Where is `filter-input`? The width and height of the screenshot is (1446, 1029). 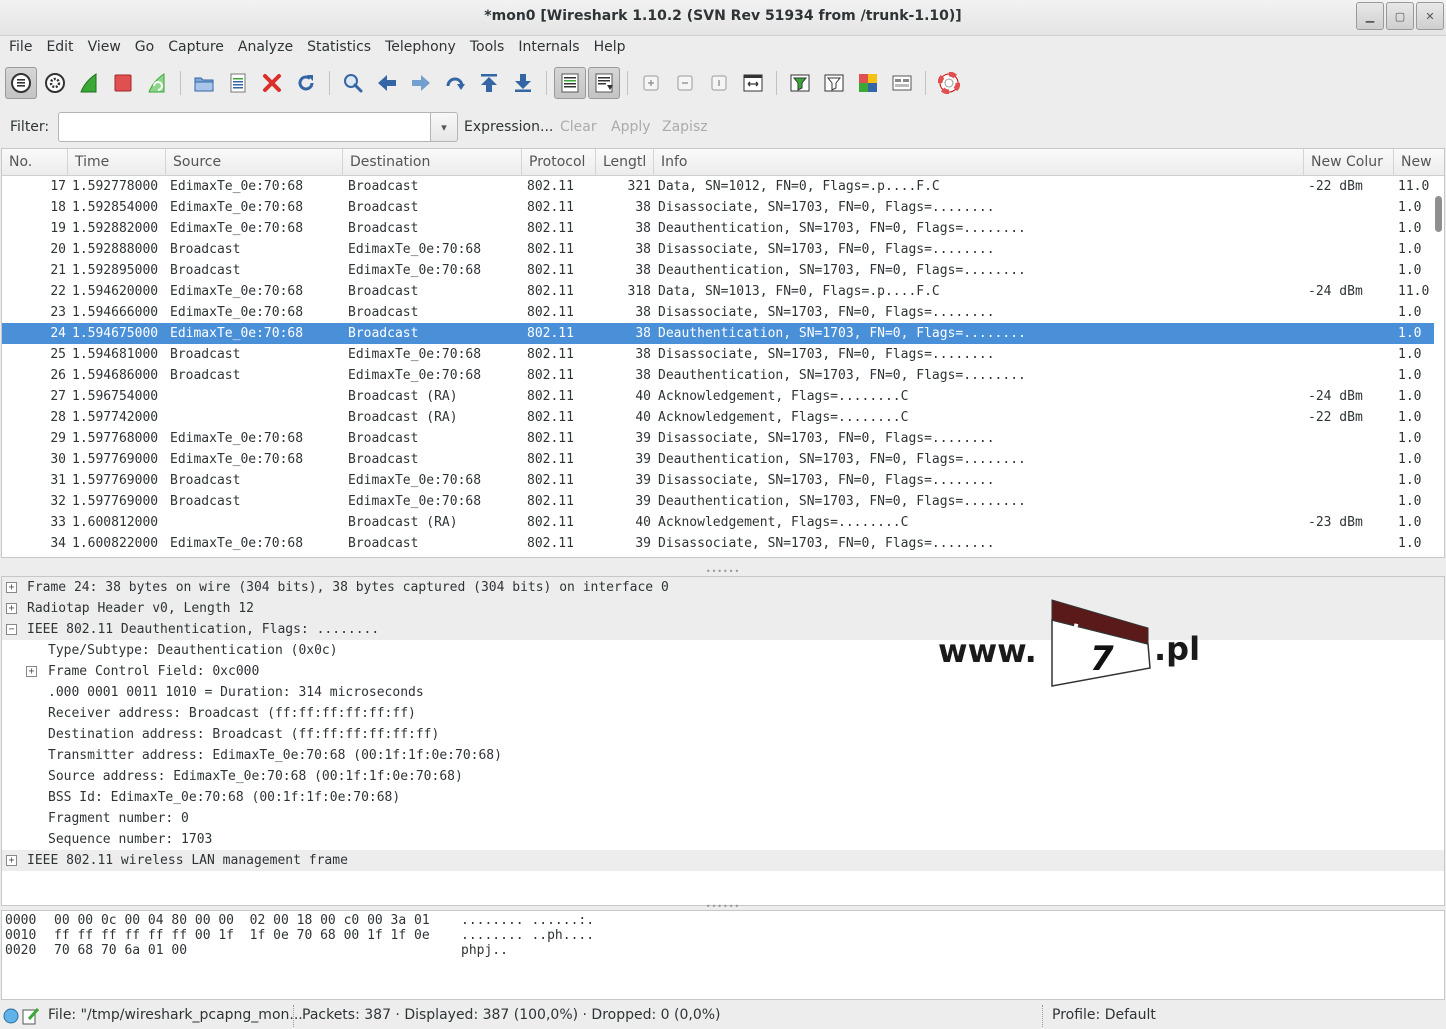 filter-input is located at coordinates (244, 127).